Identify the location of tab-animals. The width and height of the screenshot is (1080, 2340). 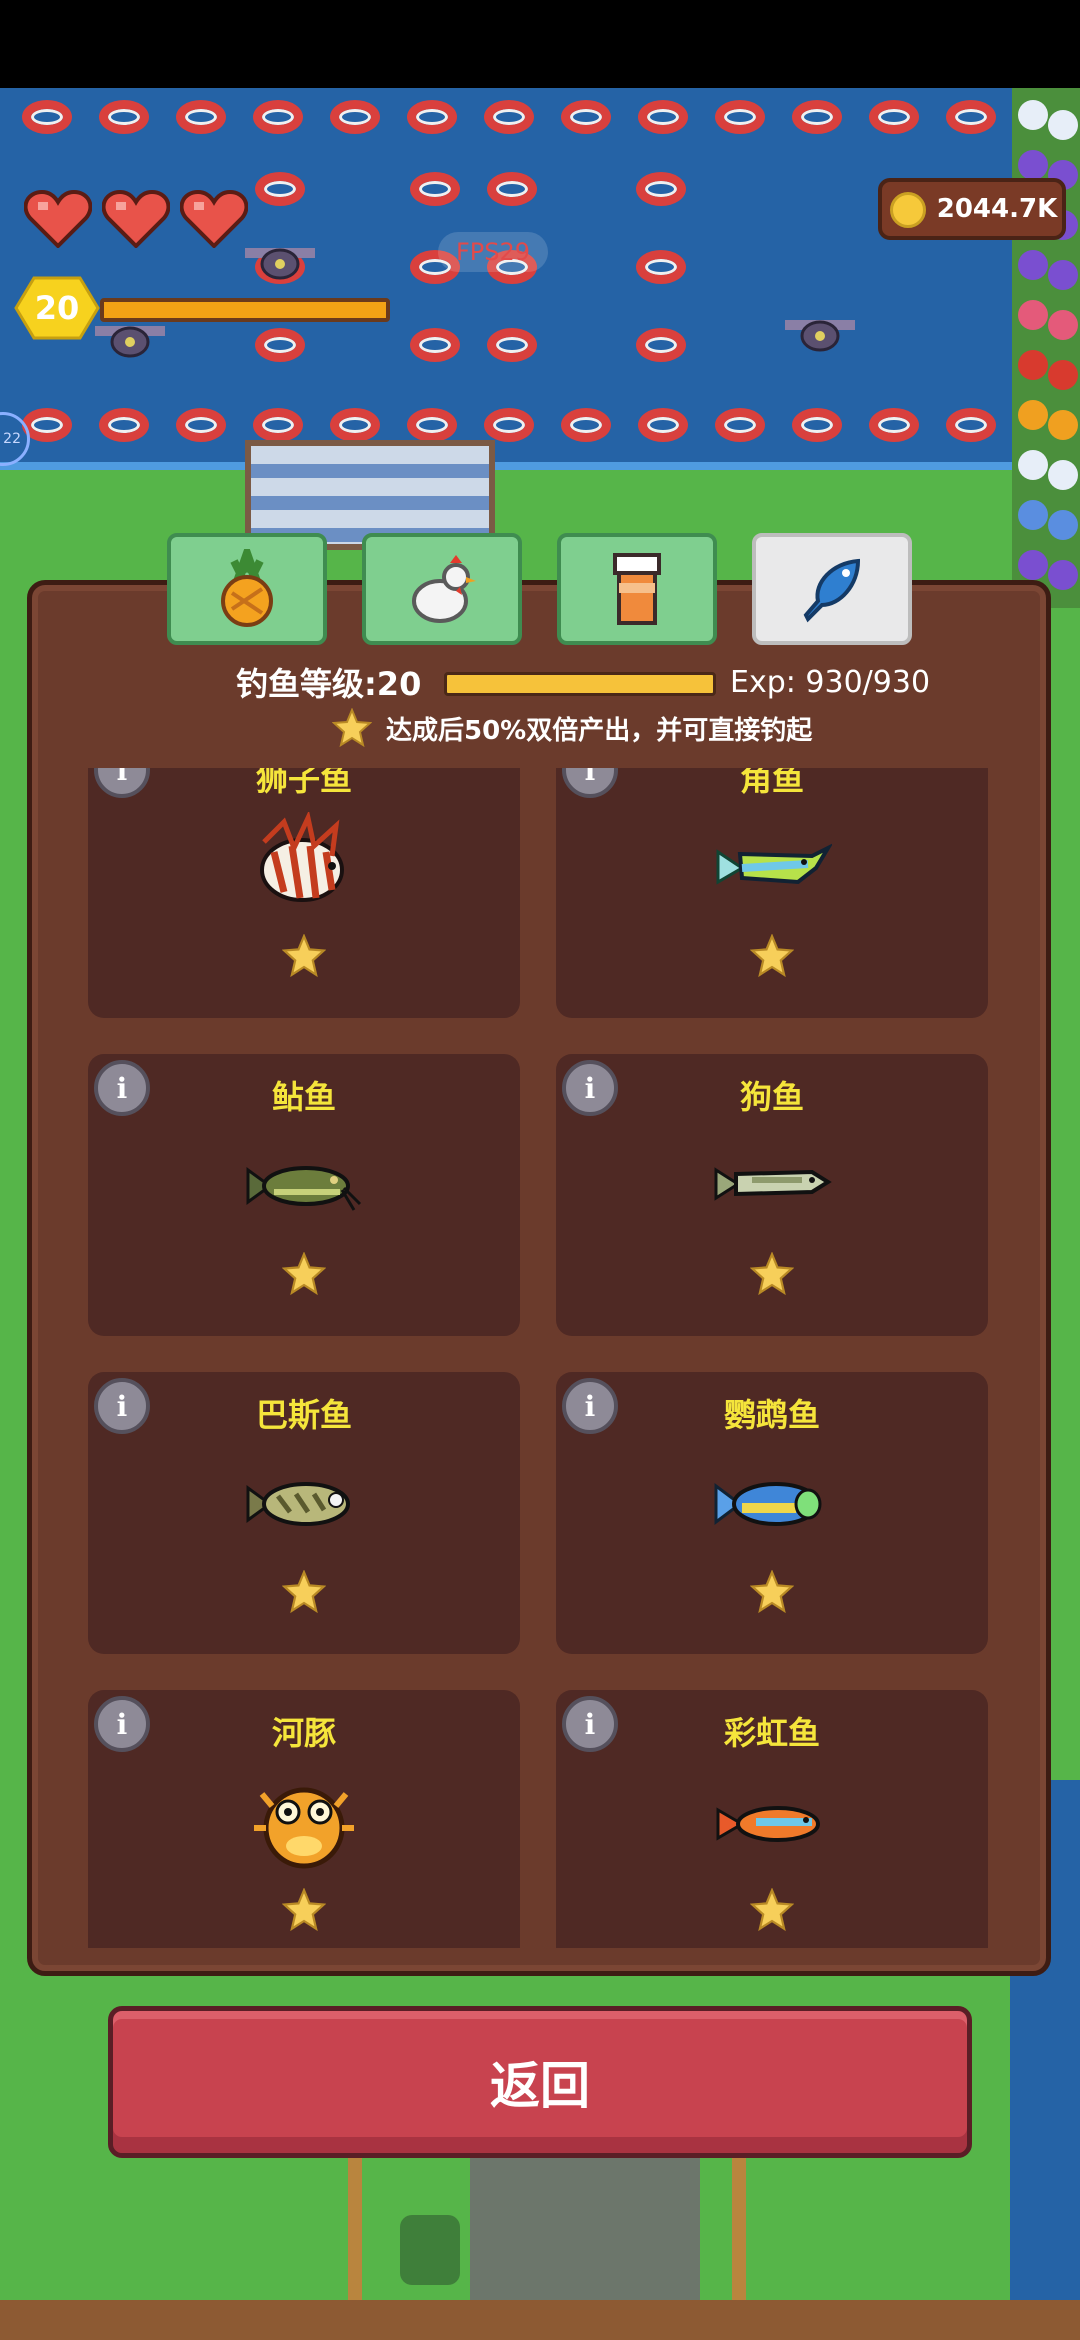
(442, 589).